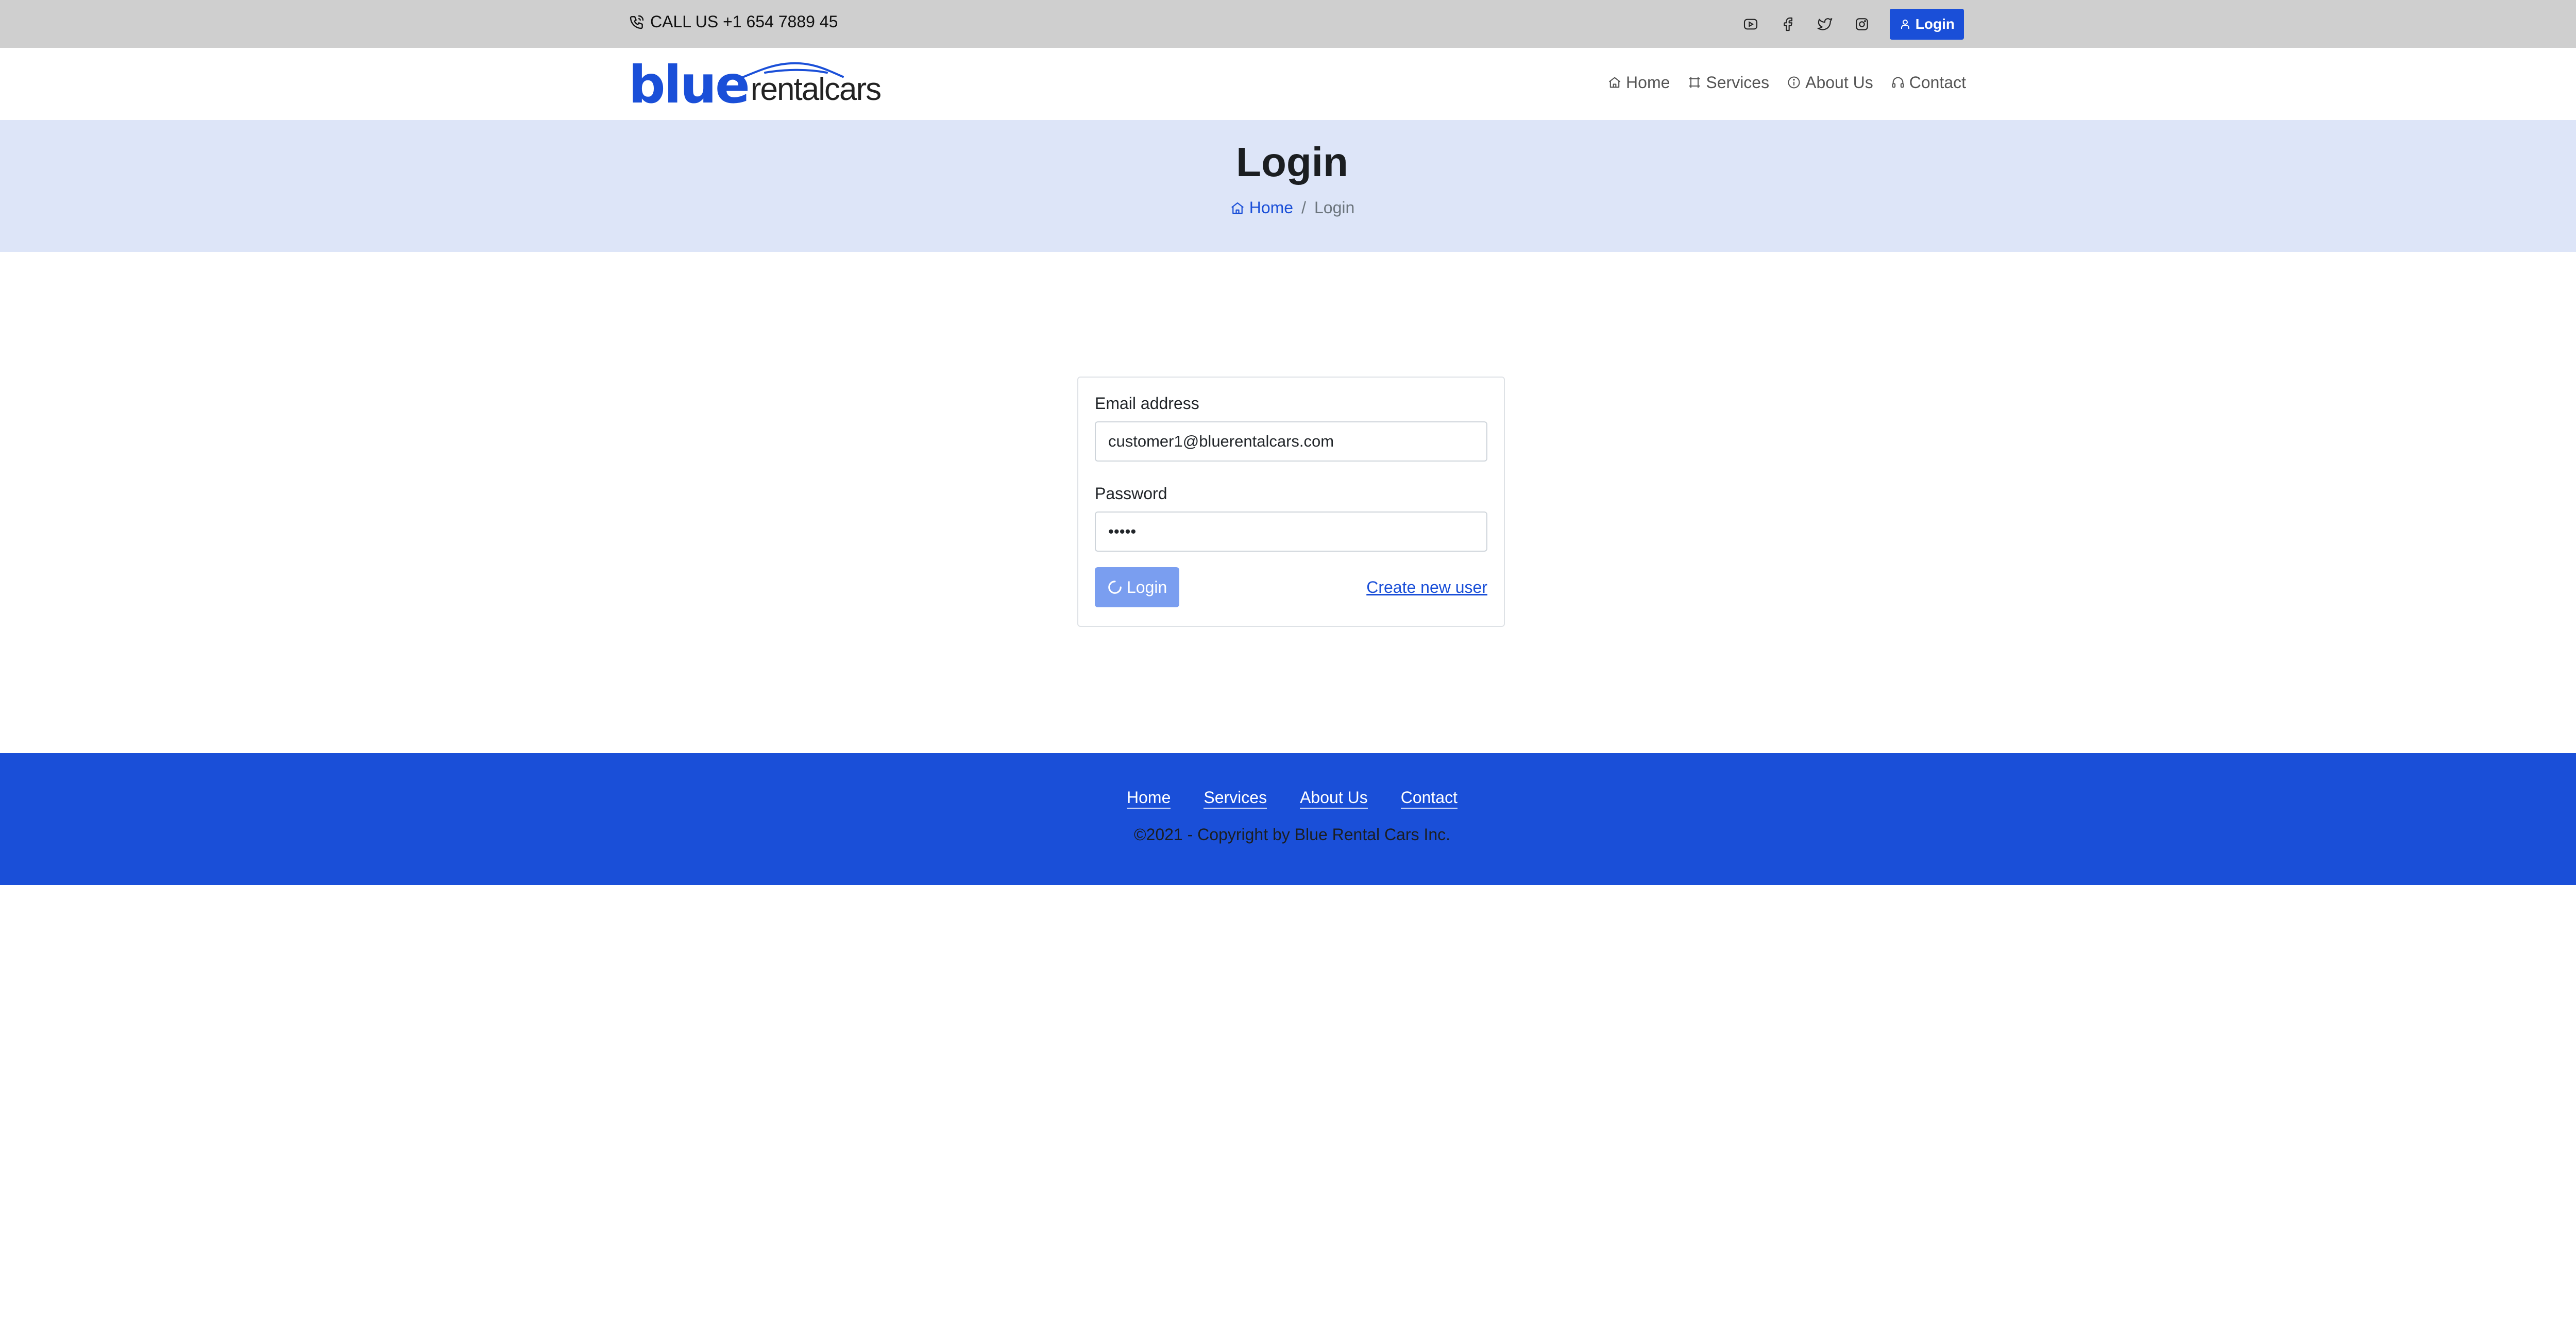 This screenshot has height=1330, width=2576. I want to click on nav-services: Services, so click(1728, 82).